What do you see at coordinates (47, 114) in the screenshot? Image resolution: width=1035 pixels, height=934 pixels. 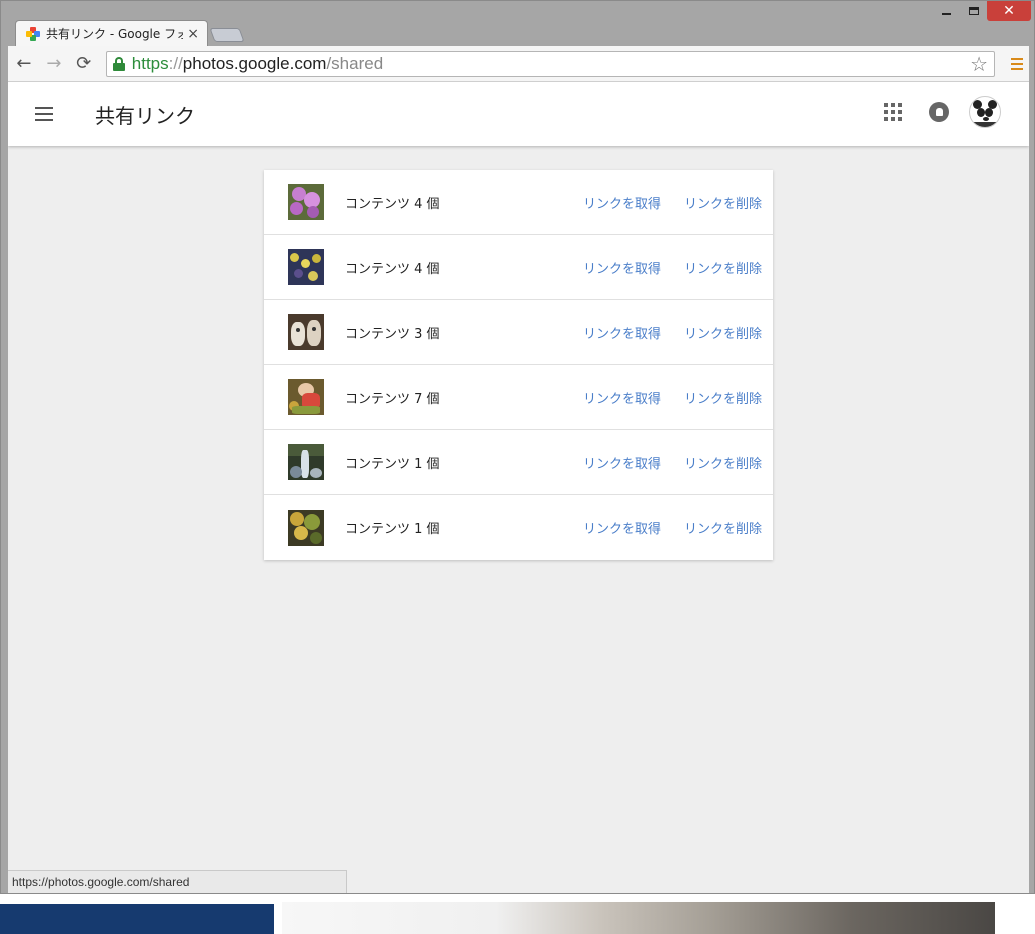 I see `menu-icon` at bounding box center [47, 114].